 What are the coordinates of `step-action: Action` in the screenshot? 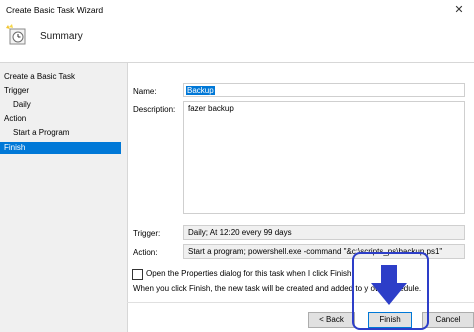 It's located at (60, 119).